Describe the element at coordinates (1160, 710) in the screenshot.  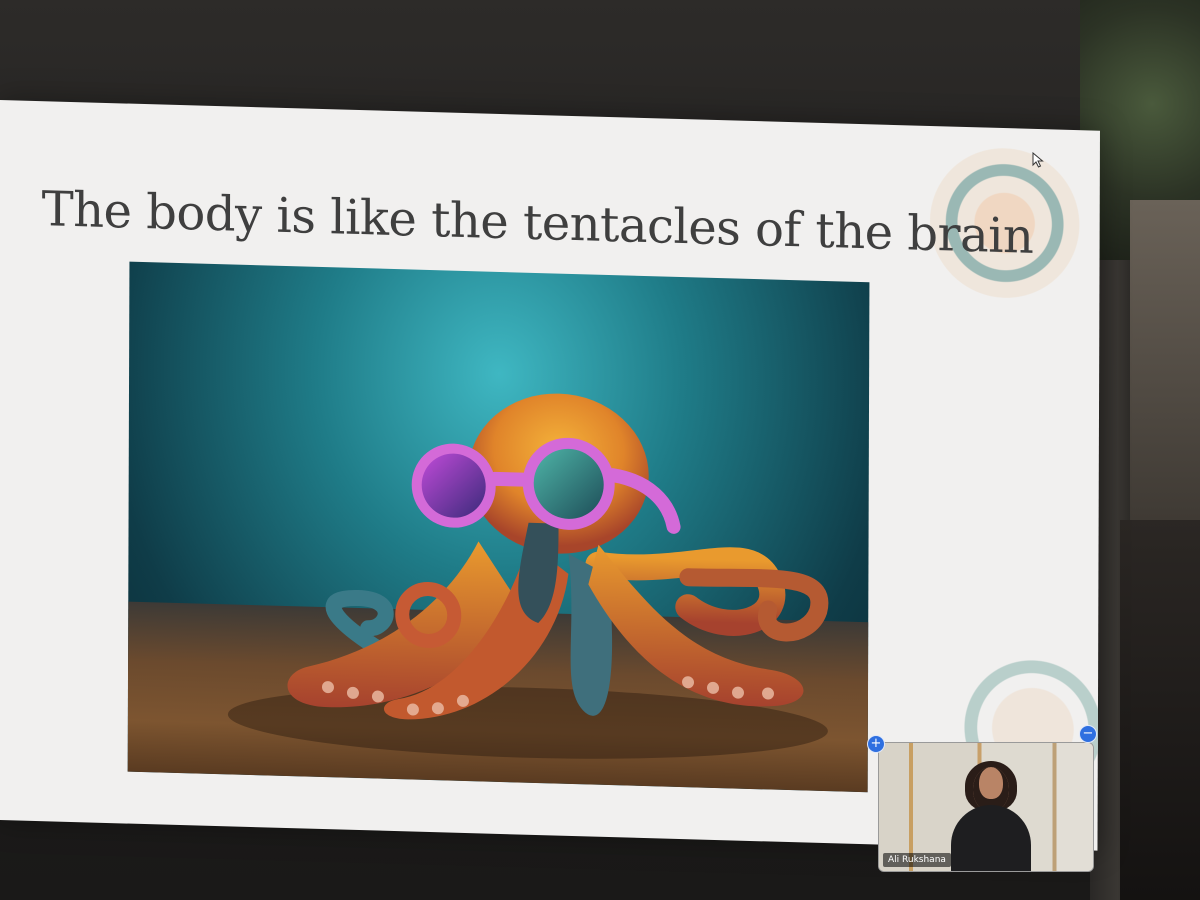
I see `background-desk` at that location.